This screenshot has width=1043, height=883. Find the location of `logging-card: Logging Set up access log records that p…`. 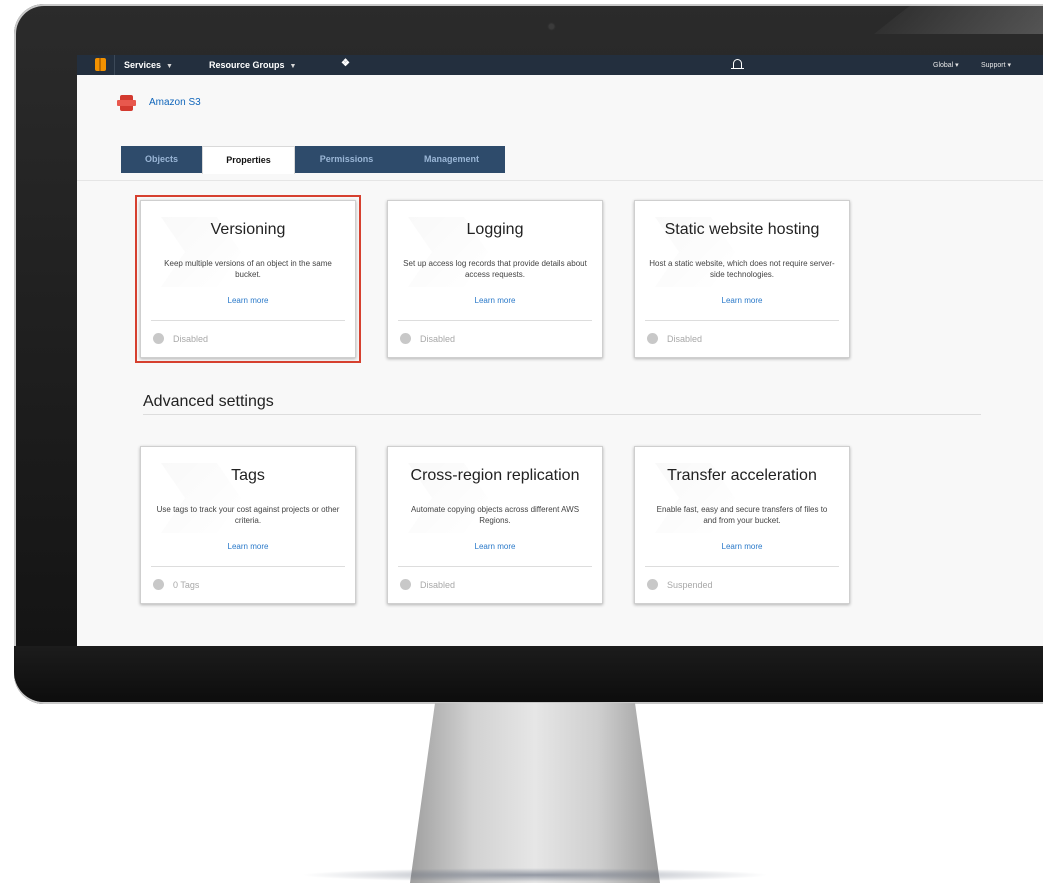

logging-card: Logging Set up access log records that p… is located at coordinates (495, 279).